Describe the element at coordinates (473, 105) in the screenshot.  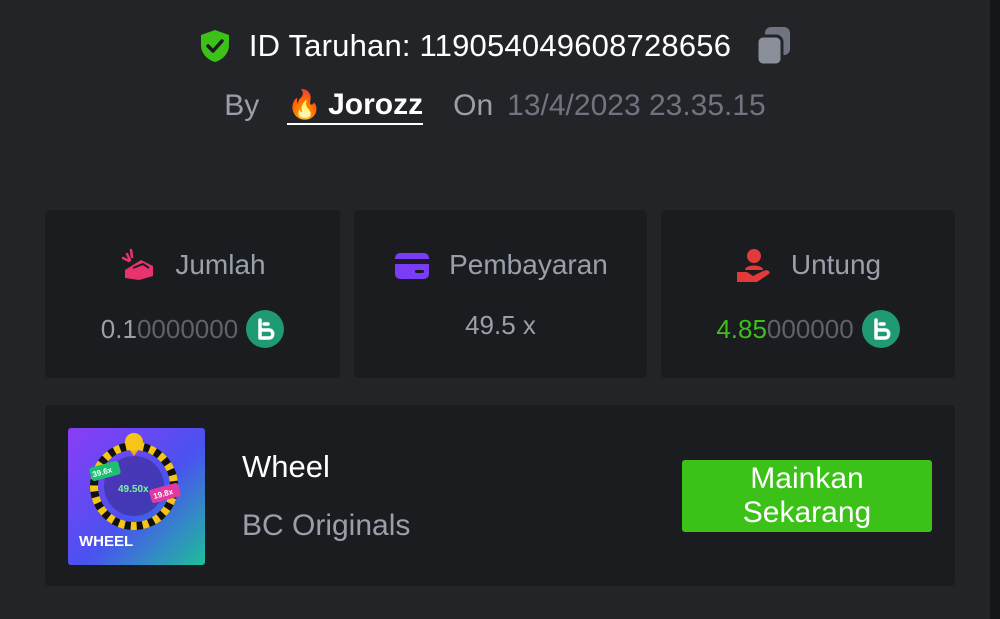
I see `on-label: On` at that location.